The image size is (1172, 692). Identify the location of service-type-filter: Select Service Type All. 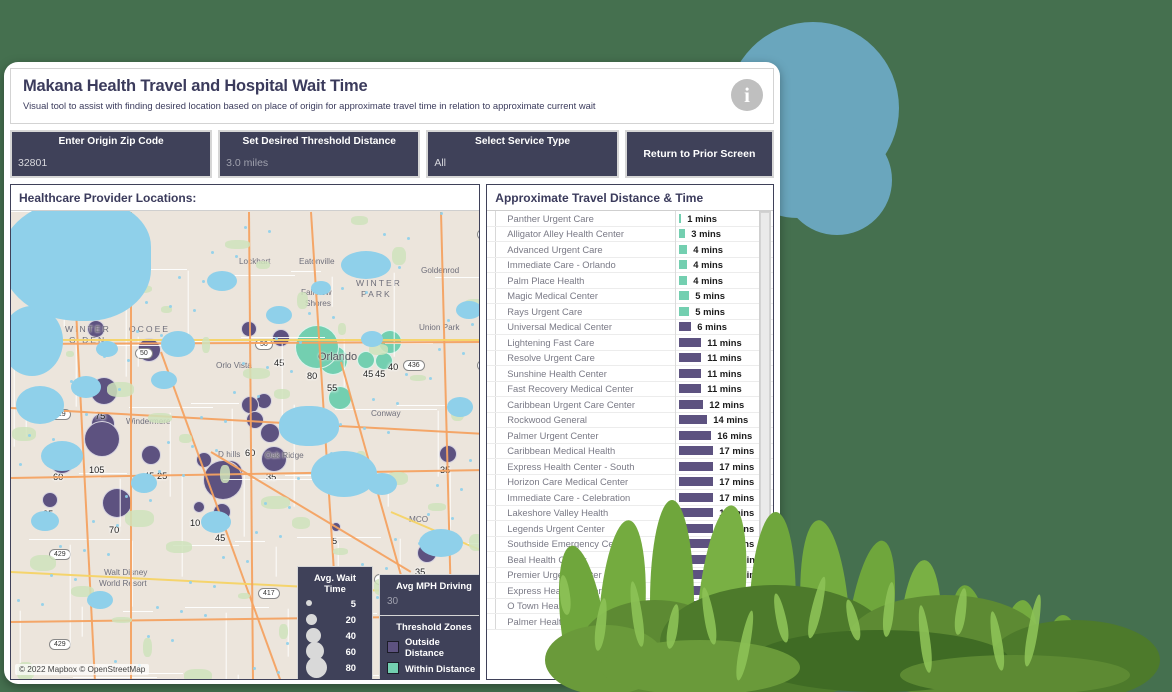
(522, 154).